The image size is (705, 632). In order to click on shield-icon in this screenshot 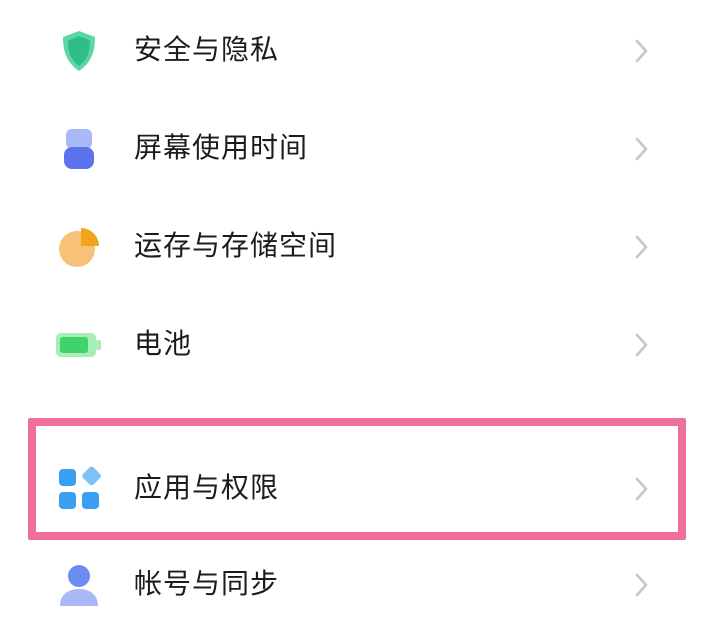, I will do `click(79, 51)`.